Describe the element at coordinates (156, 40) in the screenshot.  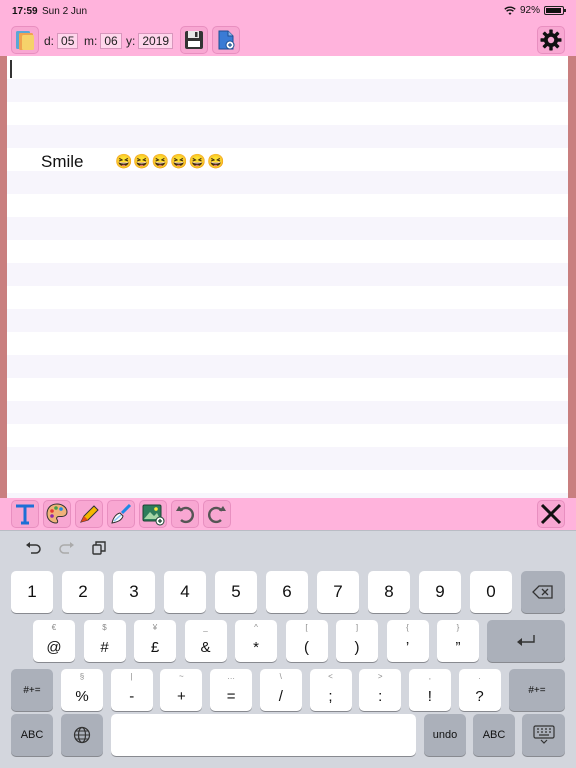
I see `year-value: 2019` at that location.